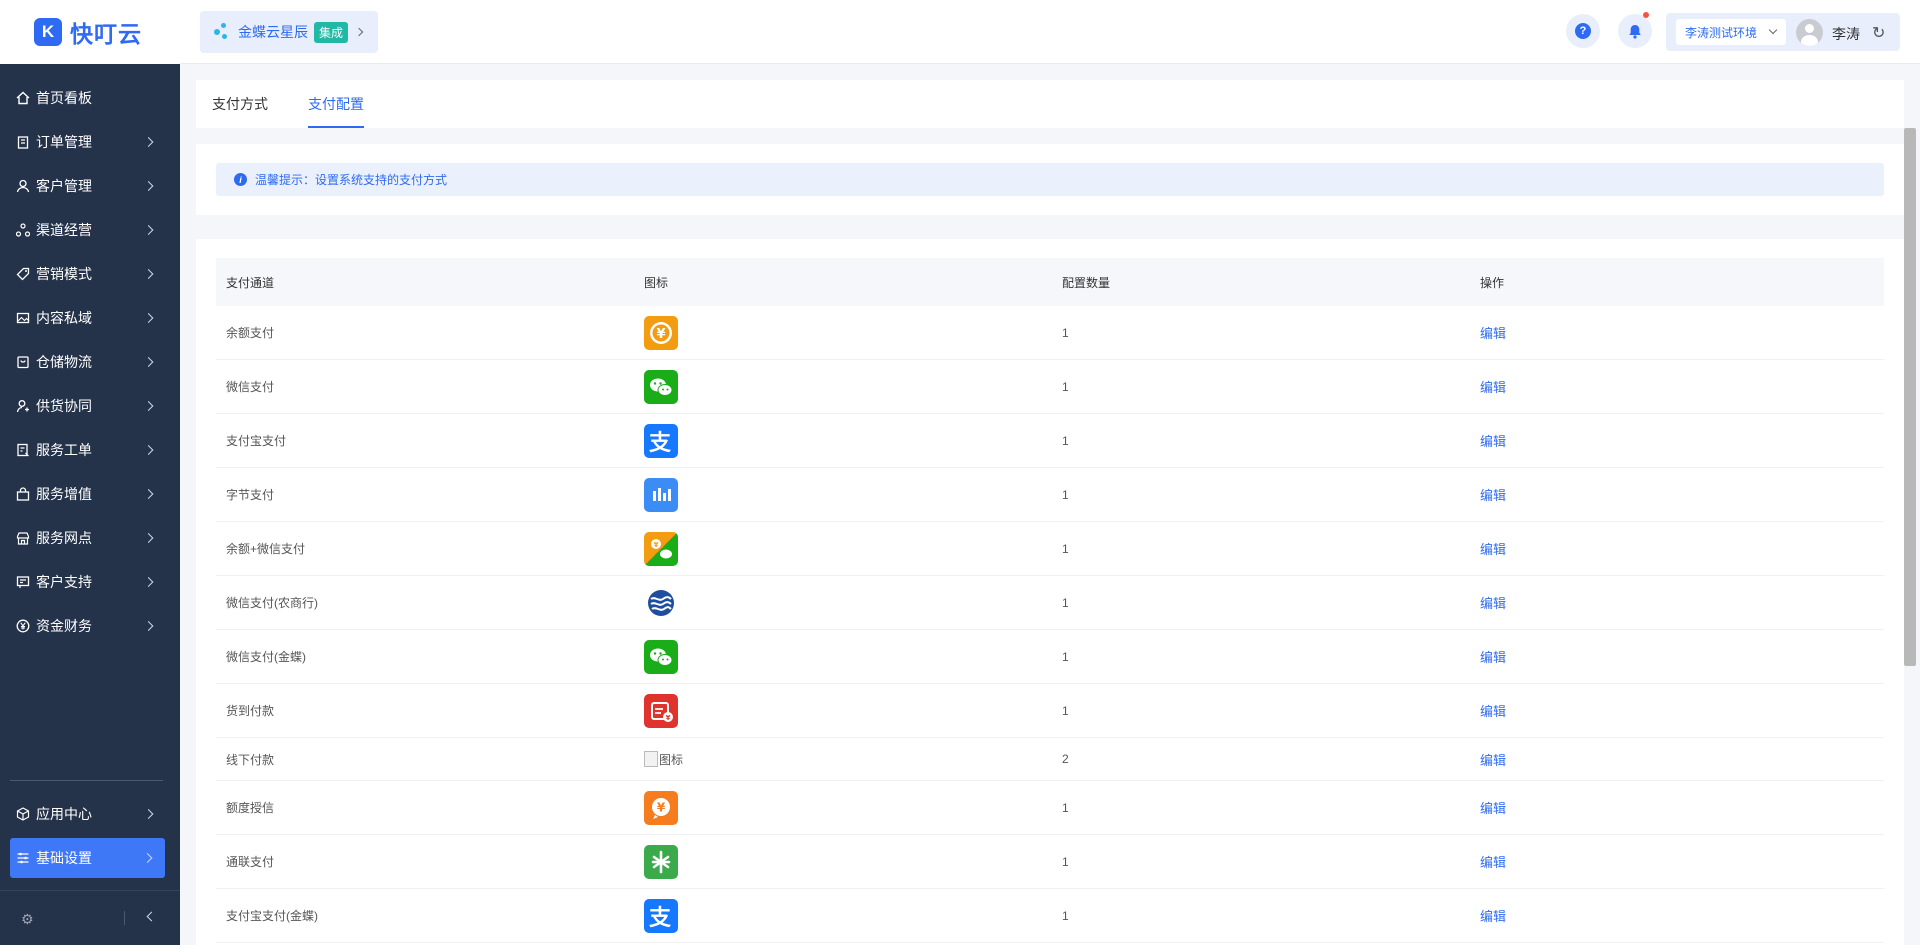 This screenshot has width=1920, height=945. I want to click on table-row: 线下付款 图标 2 编辑, so click(1050, 759).